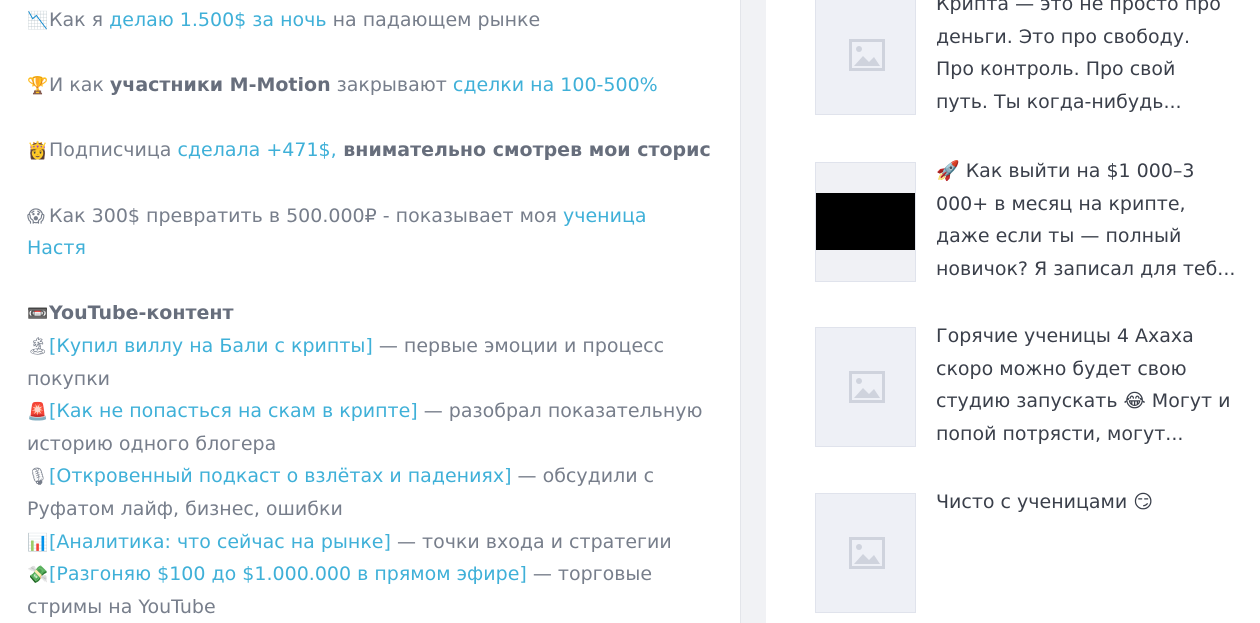 This screenshot has height=623, width=1260. Describe the element at coordinates (1063, 36) in the screenshot. I see `post-line: деньги. Это про свободу.` at that location.